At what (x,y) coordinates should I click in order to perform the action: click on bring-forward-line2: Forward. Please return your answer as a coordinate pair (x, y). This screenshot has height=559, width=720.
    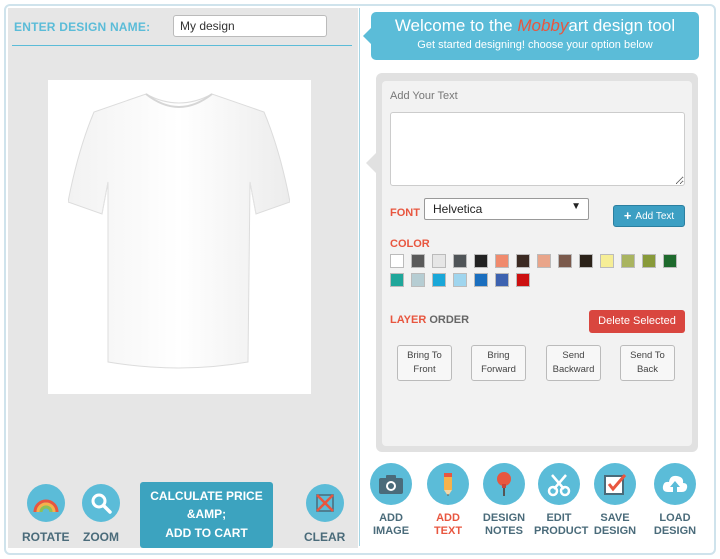
    Looking at the image, I should click on (498, 369).